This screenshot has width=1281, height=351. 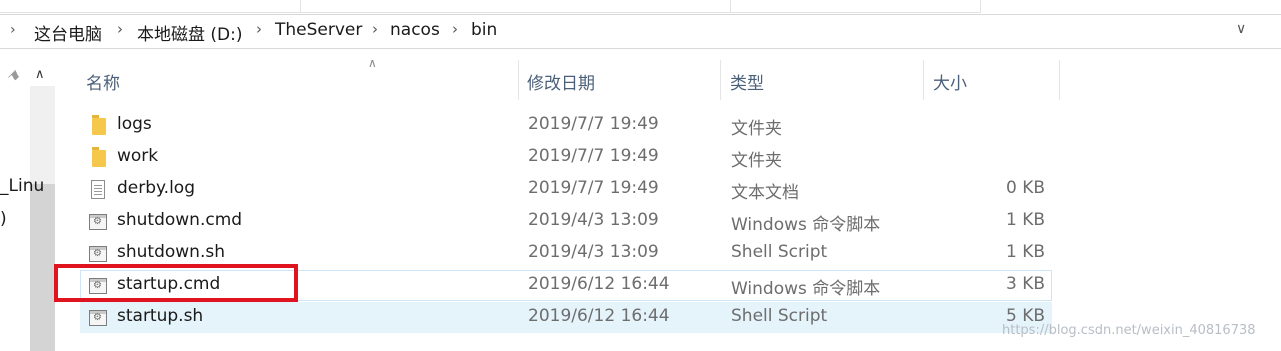 I want to click on file-name: derby.log, so click(x=156, y=188).